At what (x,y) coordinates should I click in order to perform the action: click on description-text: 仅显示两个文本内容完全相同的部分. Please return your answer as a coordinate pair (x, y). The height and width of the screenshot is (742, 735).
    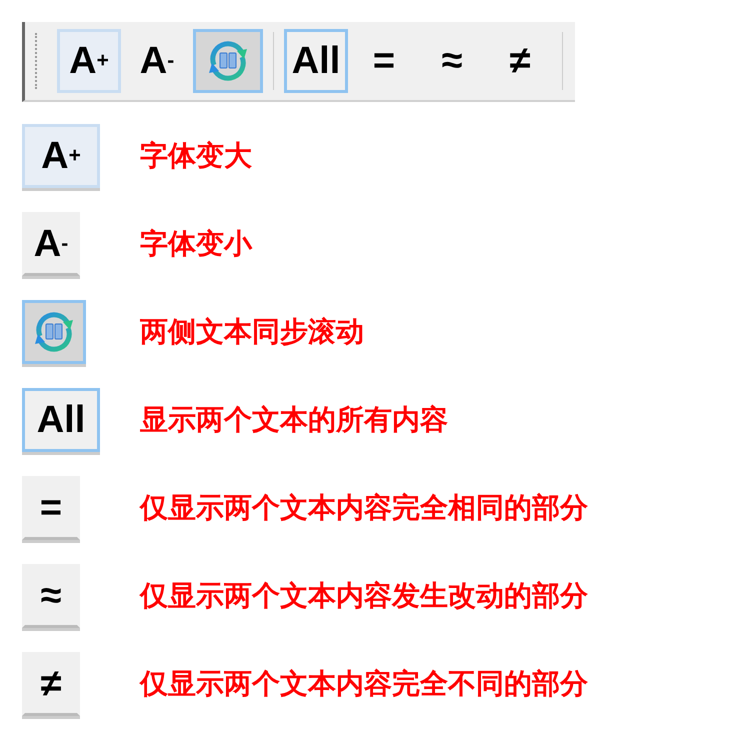
    Looking at the image, I should click on (364, 508).